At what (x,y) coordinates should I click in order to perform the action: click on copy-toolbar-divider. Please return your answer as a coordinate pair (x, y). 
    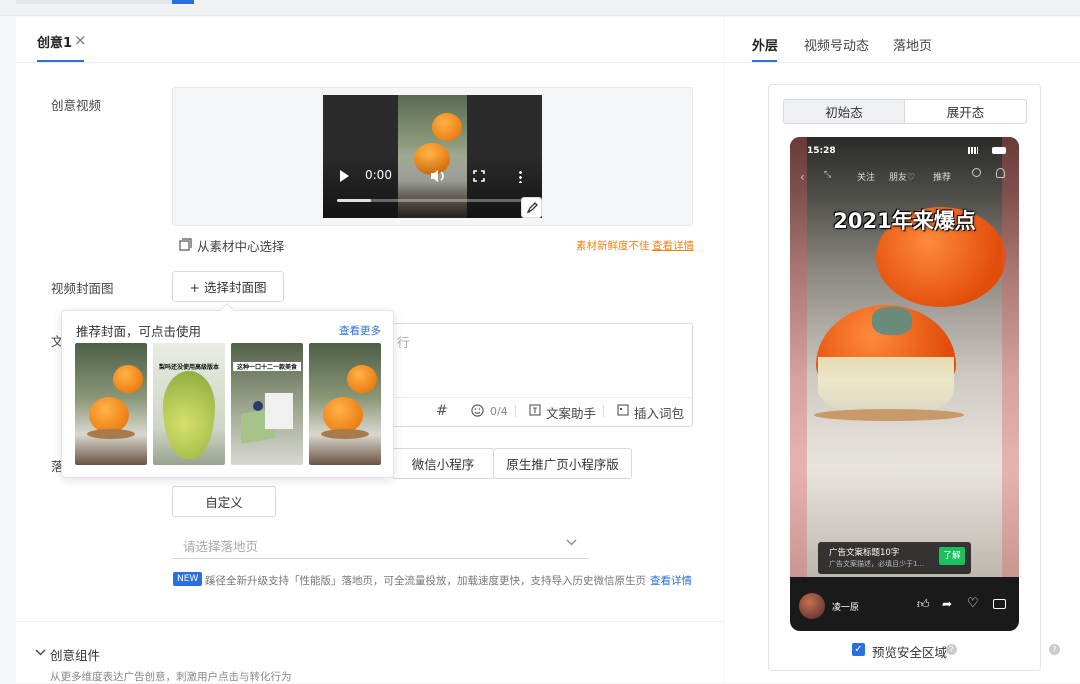
    Looking at the image, I should click on (541, 397).